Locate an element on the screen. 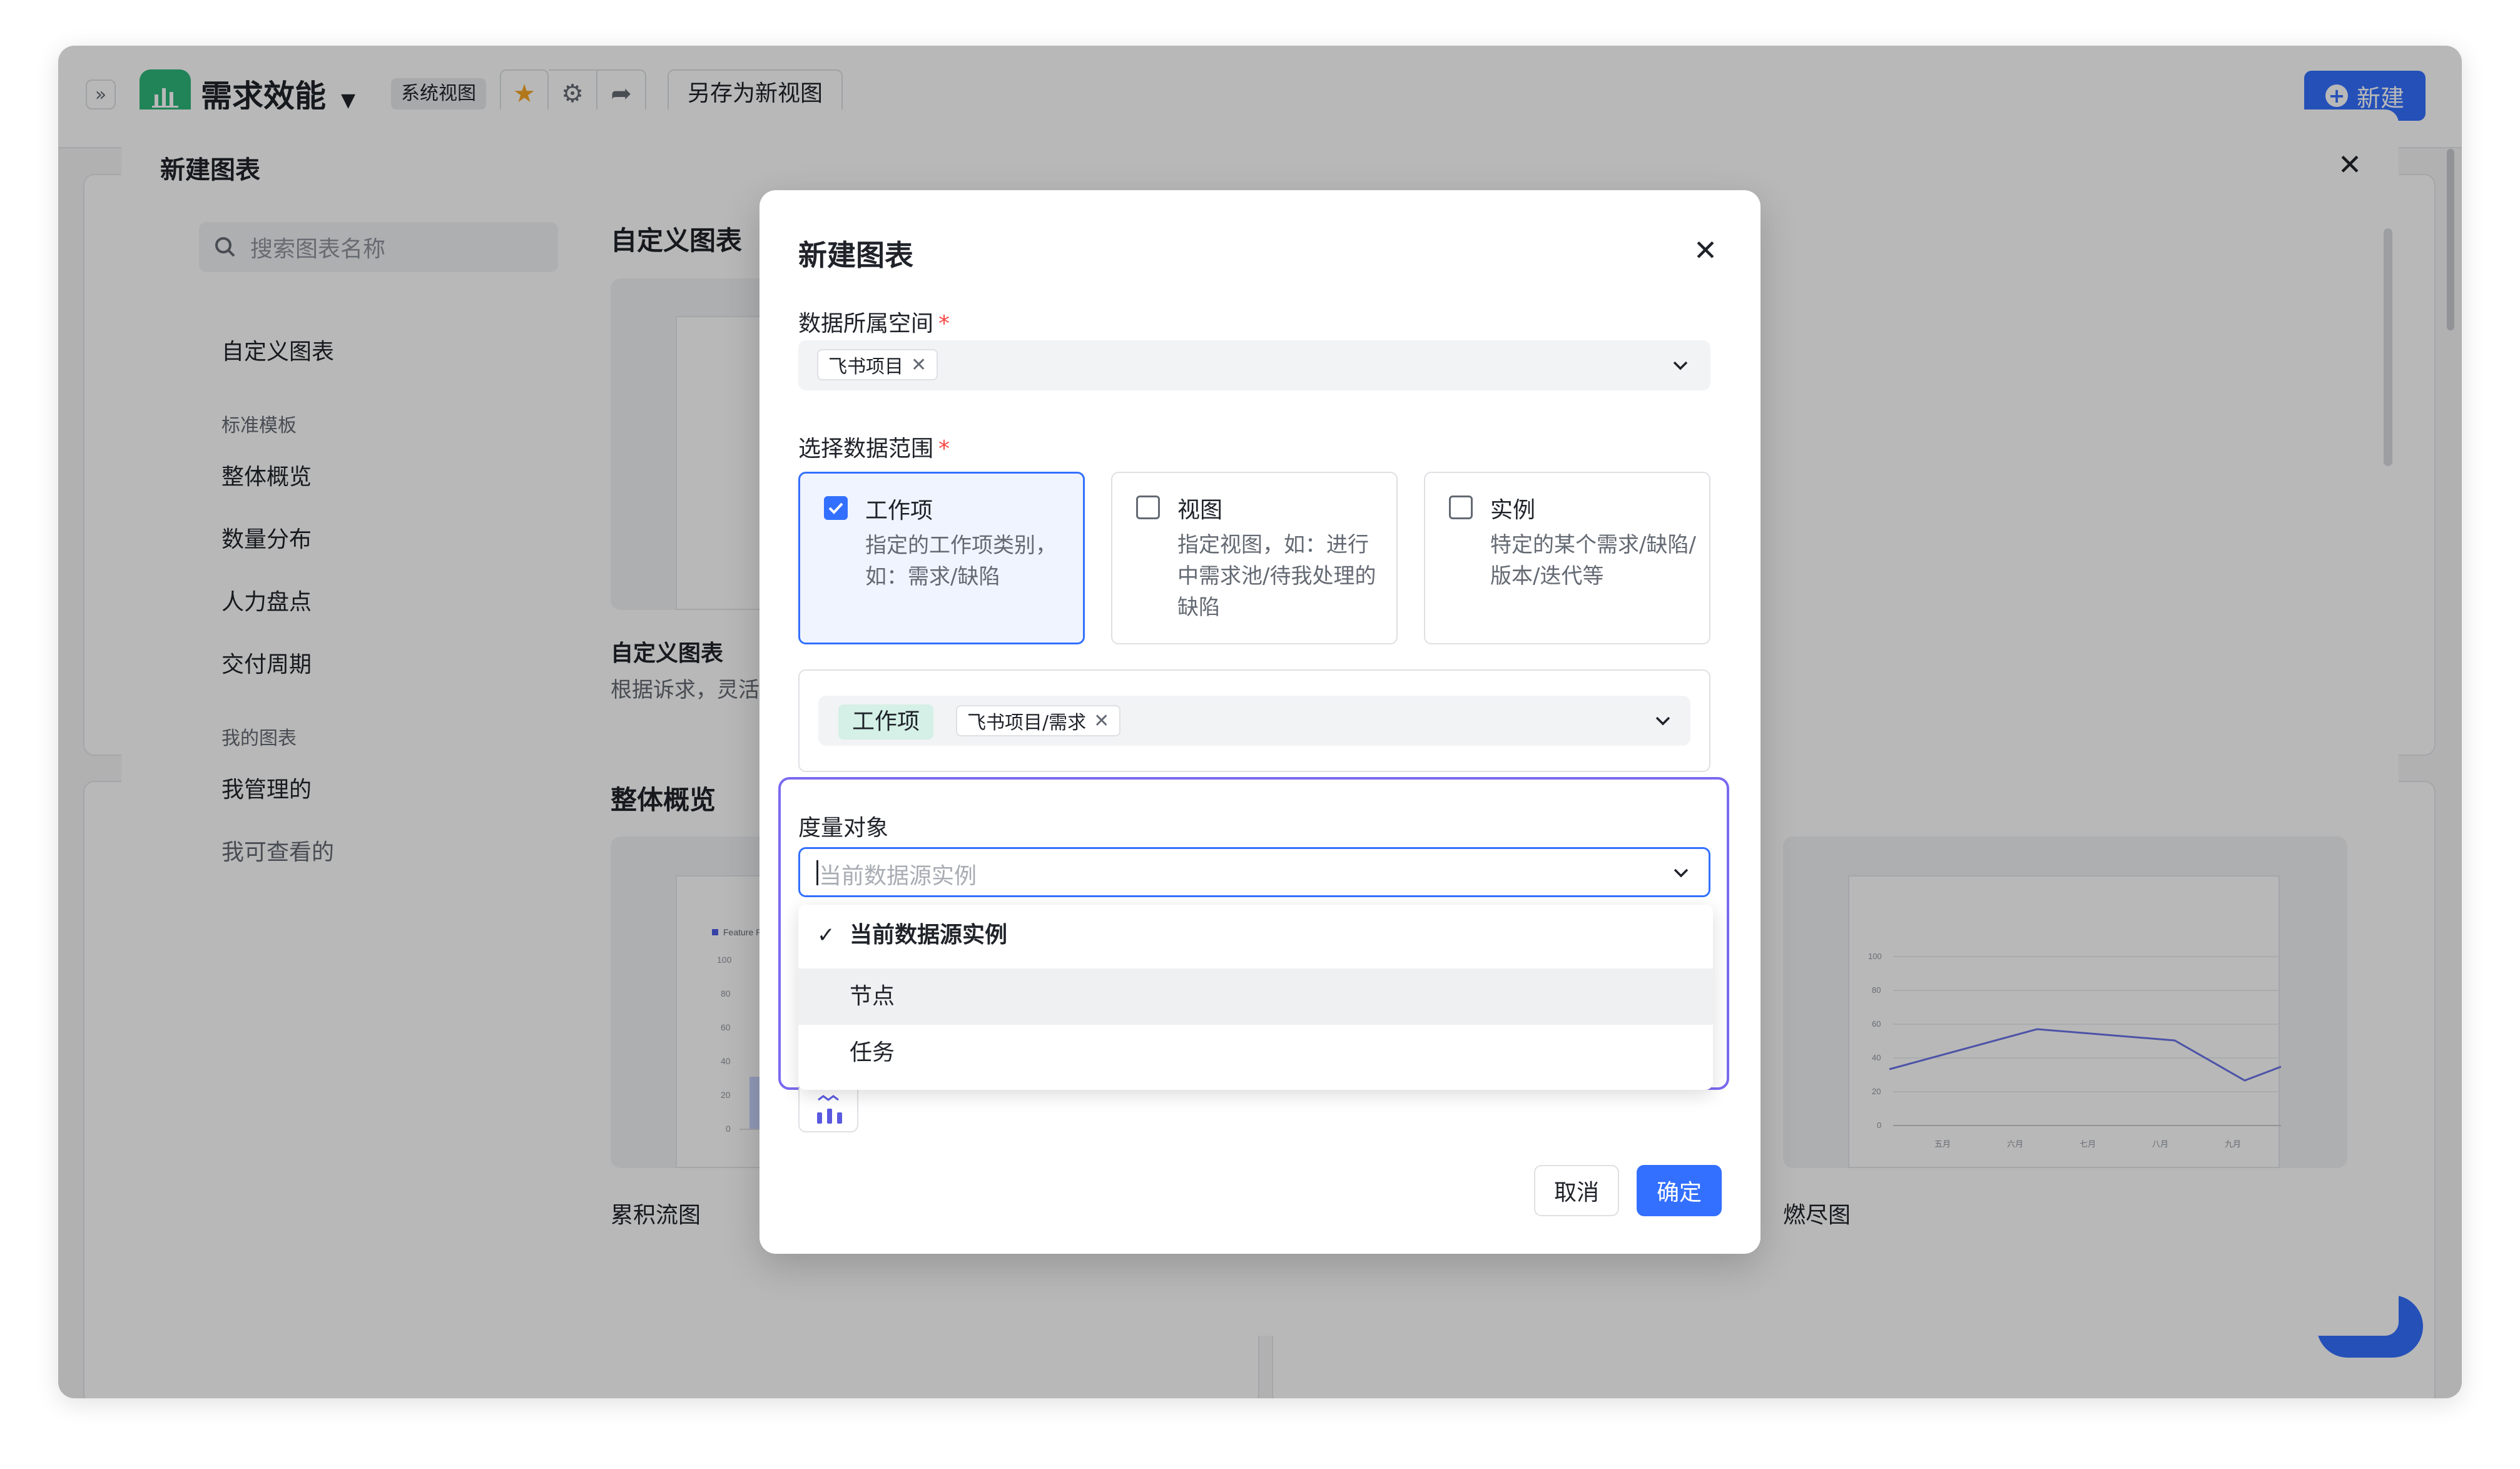 This screenshot has height=1469, width=2520. range-option-view: 视图 指定视图，如：进行中需求池/待我处理的缺陷 is located at coordinates (1254, 558).